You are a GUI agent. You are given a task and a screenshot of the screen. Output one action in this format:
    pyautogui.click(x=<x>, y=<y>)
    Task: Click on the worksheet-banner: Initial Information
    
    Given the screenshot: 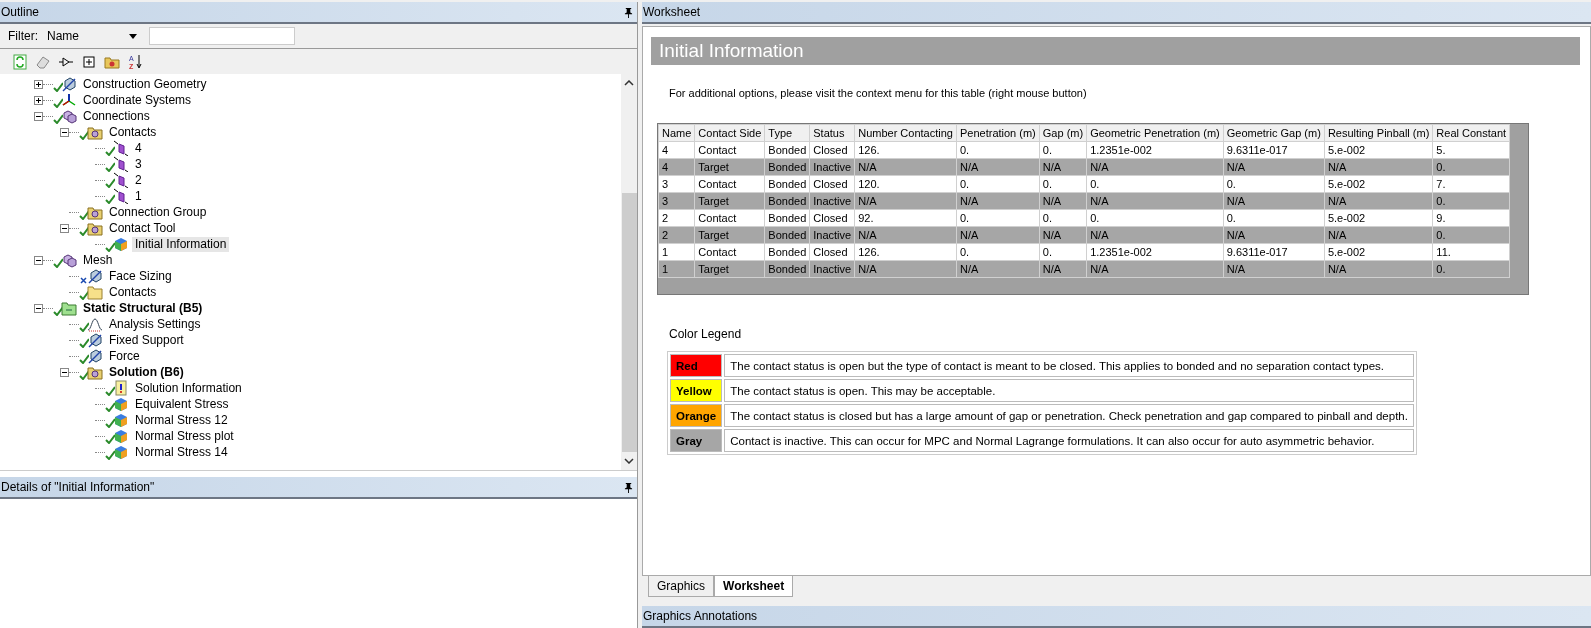 What is the action you would take?
    pyautogui.click(x=1115, y=51)
    